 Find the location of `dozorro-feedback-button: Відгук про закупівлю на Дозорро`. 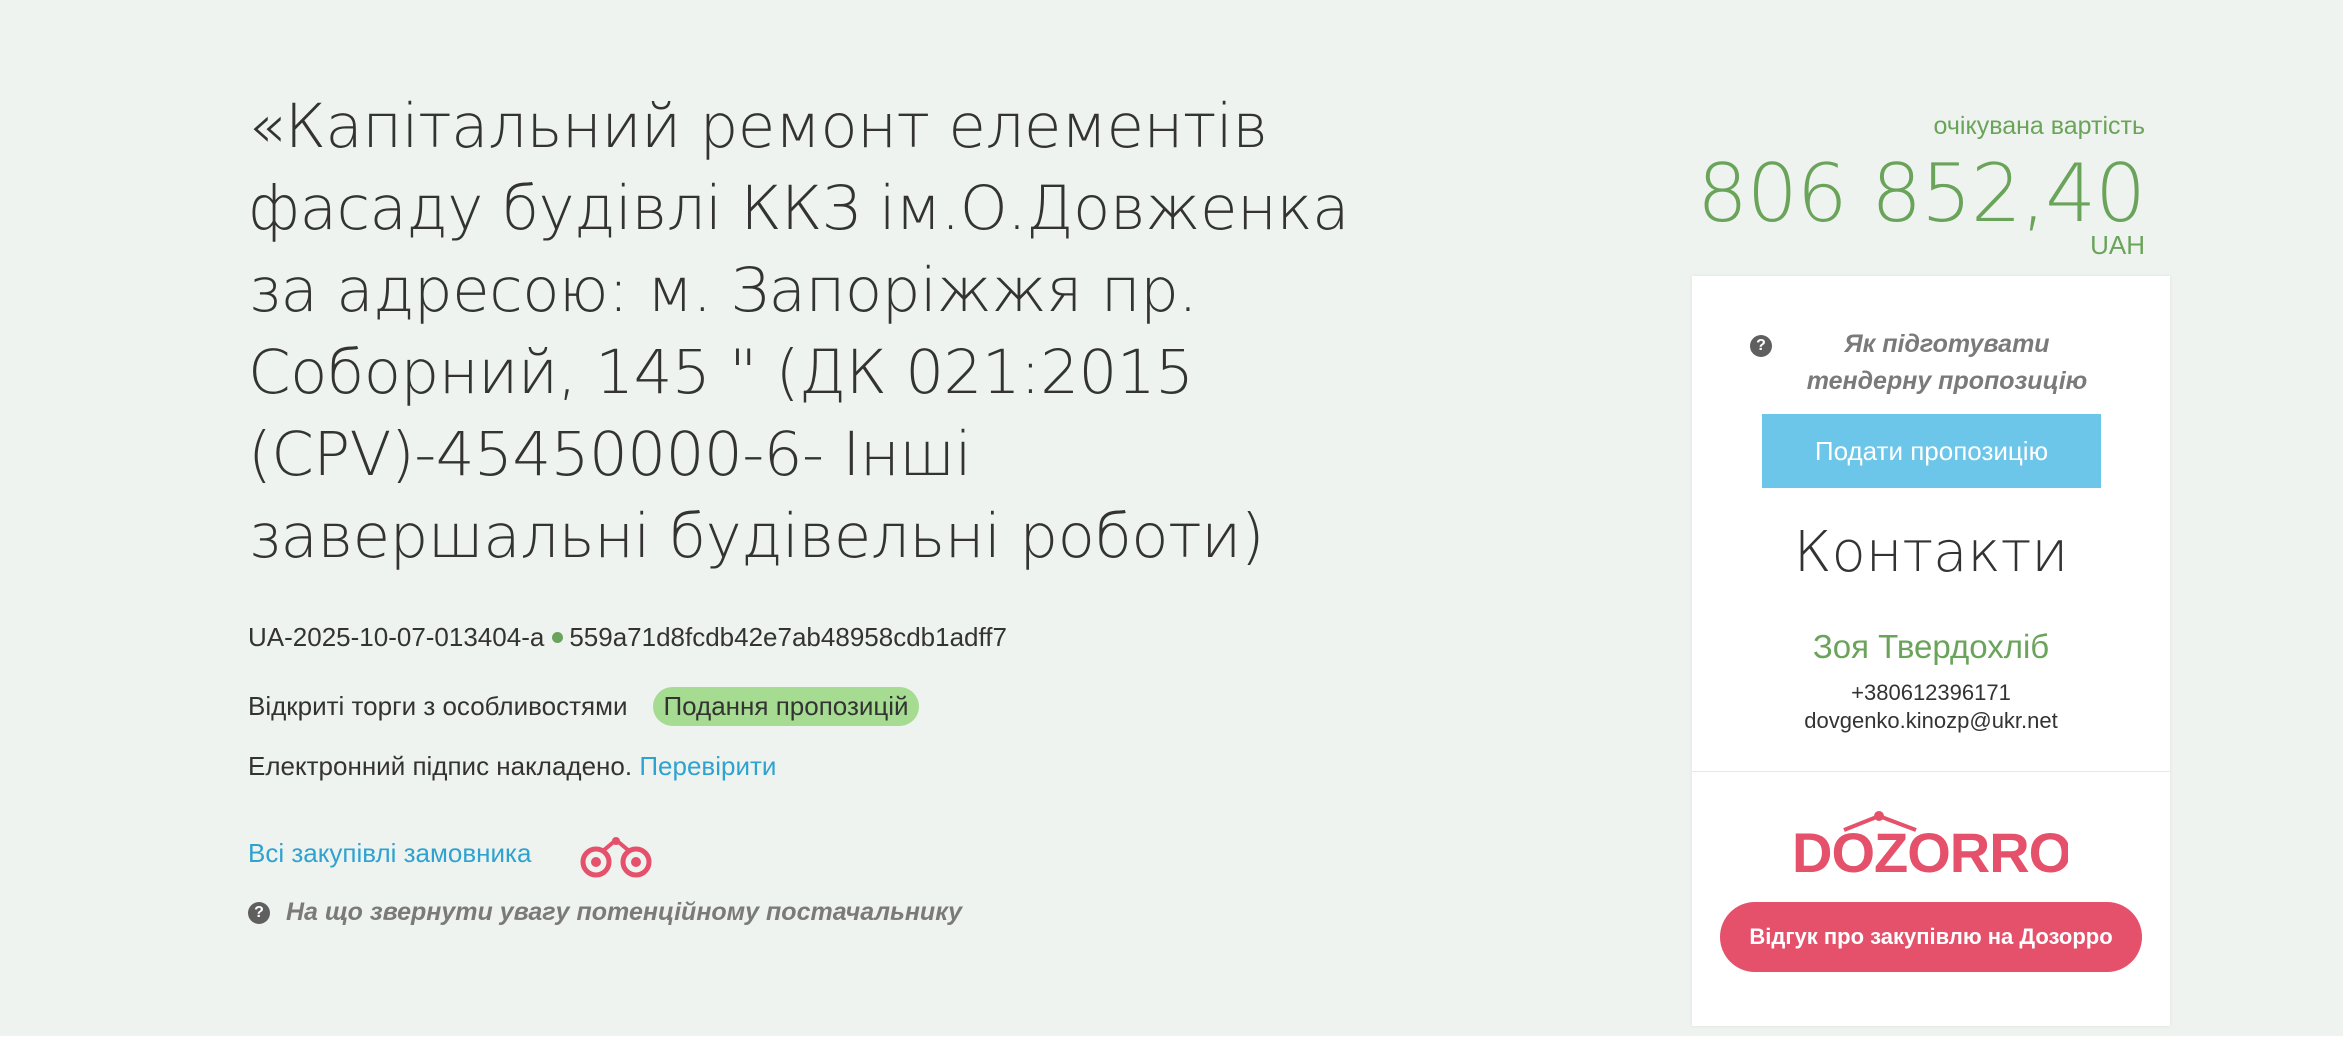

dozorro-feedback-button: Відгук про закупівлю на Дозорро is located at coordinates (1931, 937).